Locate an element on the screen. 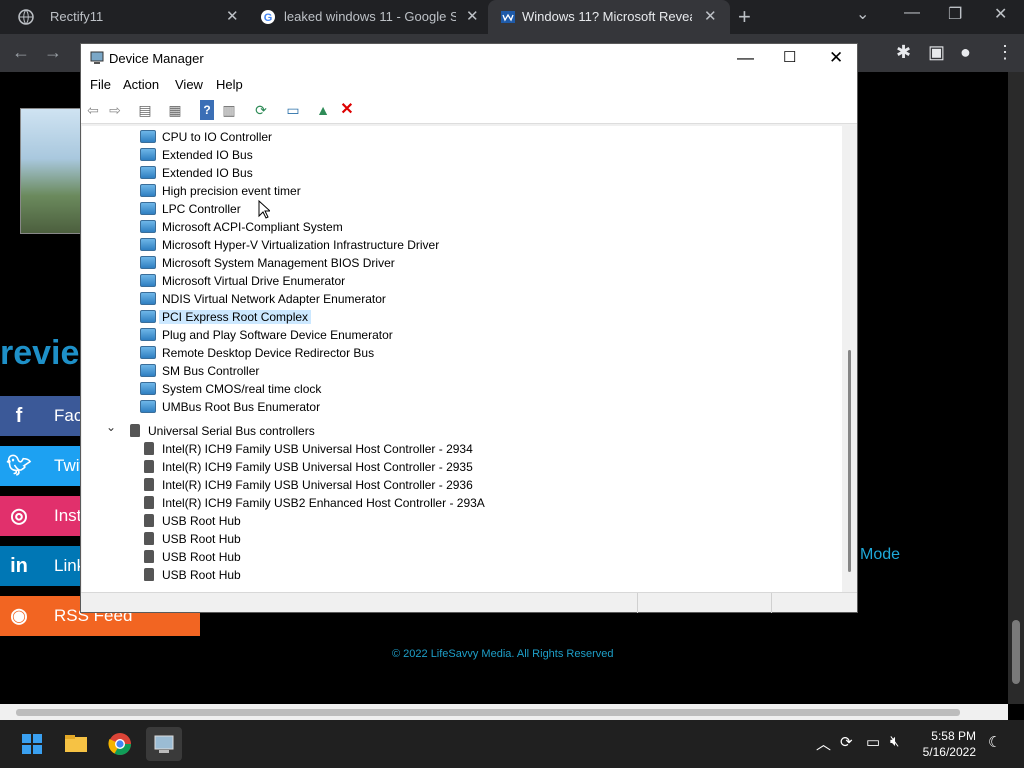  properties-icon: ▦ is located at coordinates (175, 110).